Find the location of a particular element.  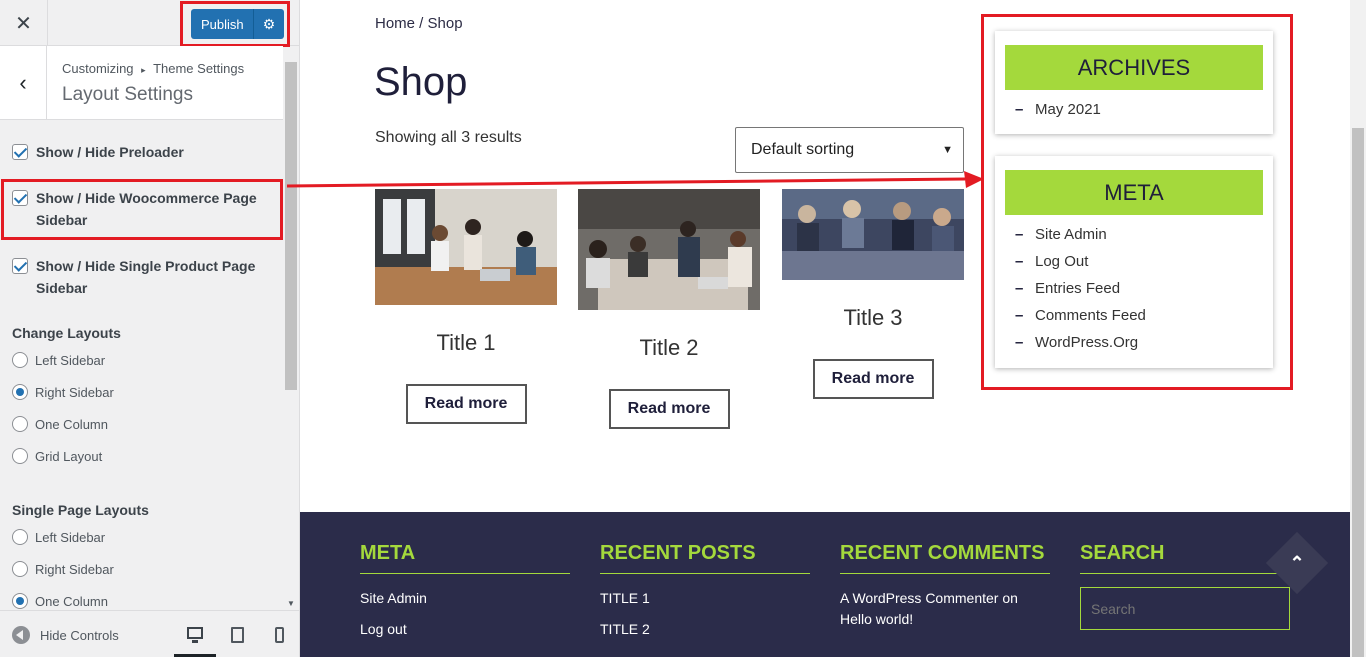

mobile-icon is located at coordinates (279, 634).